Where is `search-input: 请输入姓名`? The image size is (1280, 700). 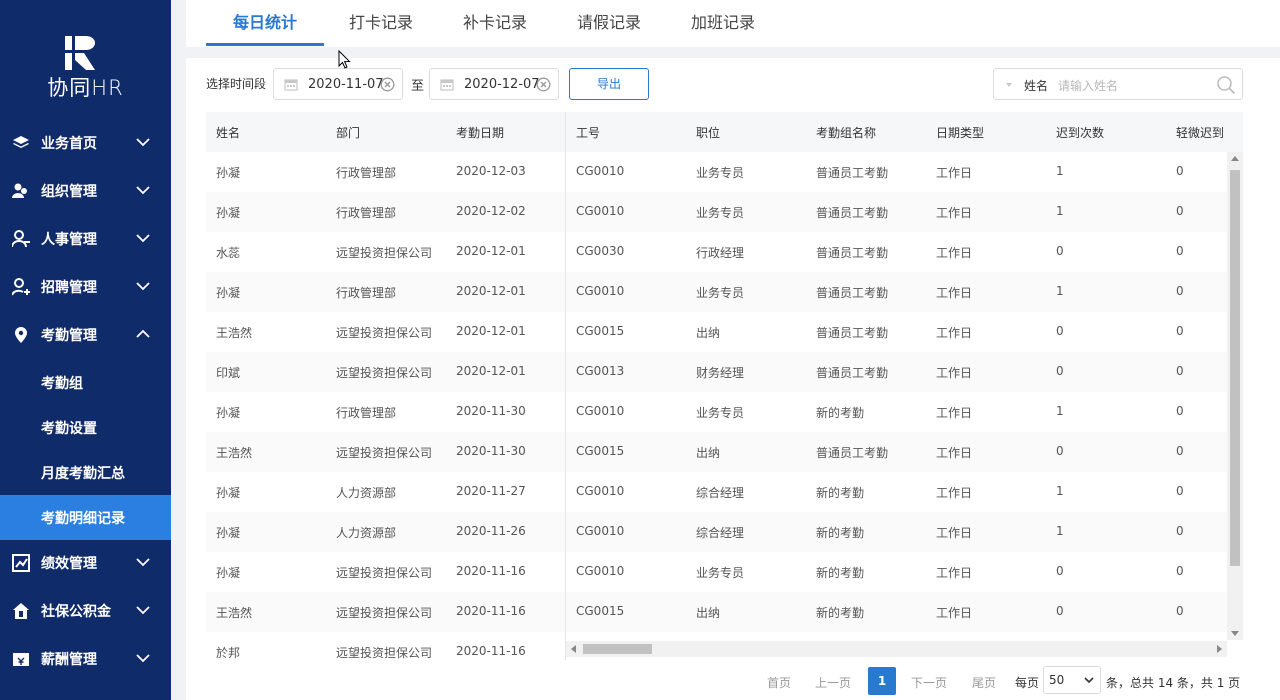 search-input: 请输入姓名 is located at coordinates (1088, 85).